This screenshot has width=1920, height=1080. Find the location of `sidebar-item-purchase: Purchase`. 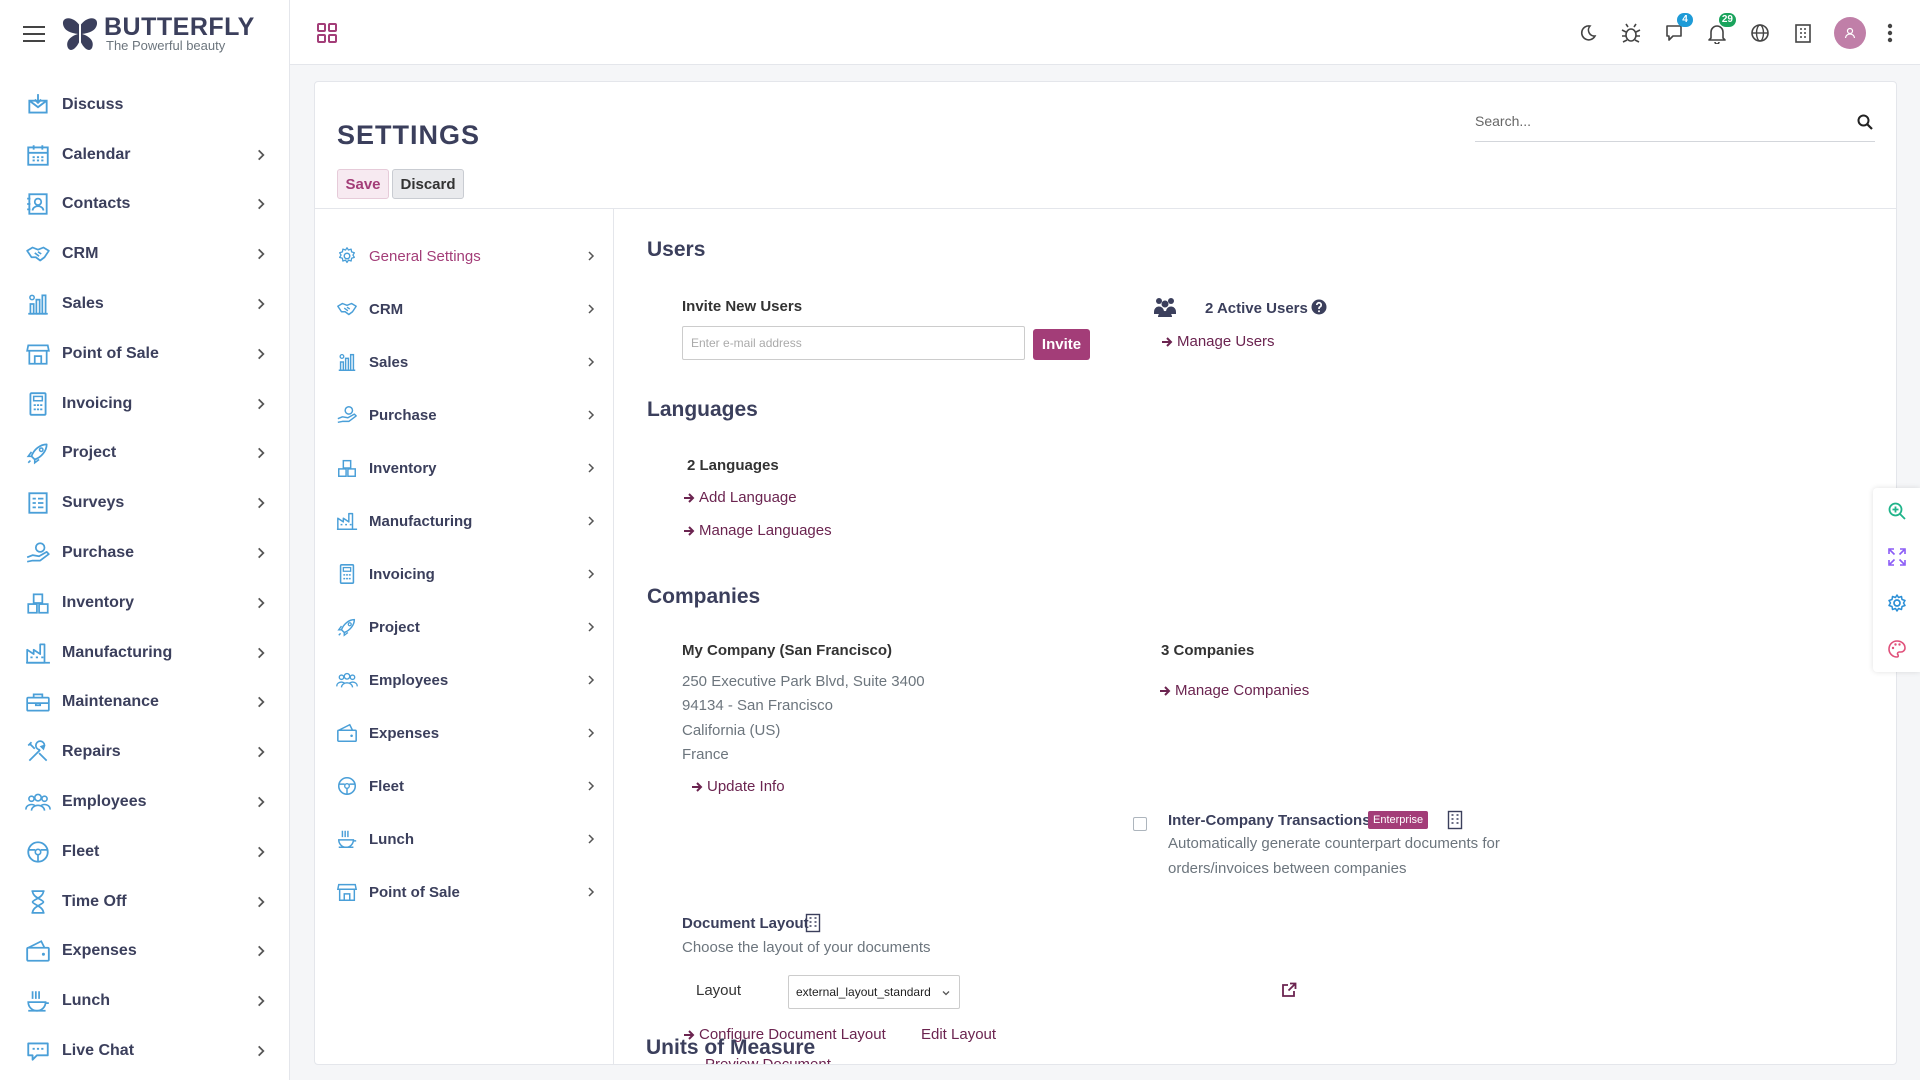

sidebar-item-purchase: Purchase is located at coordinates (145, 553).